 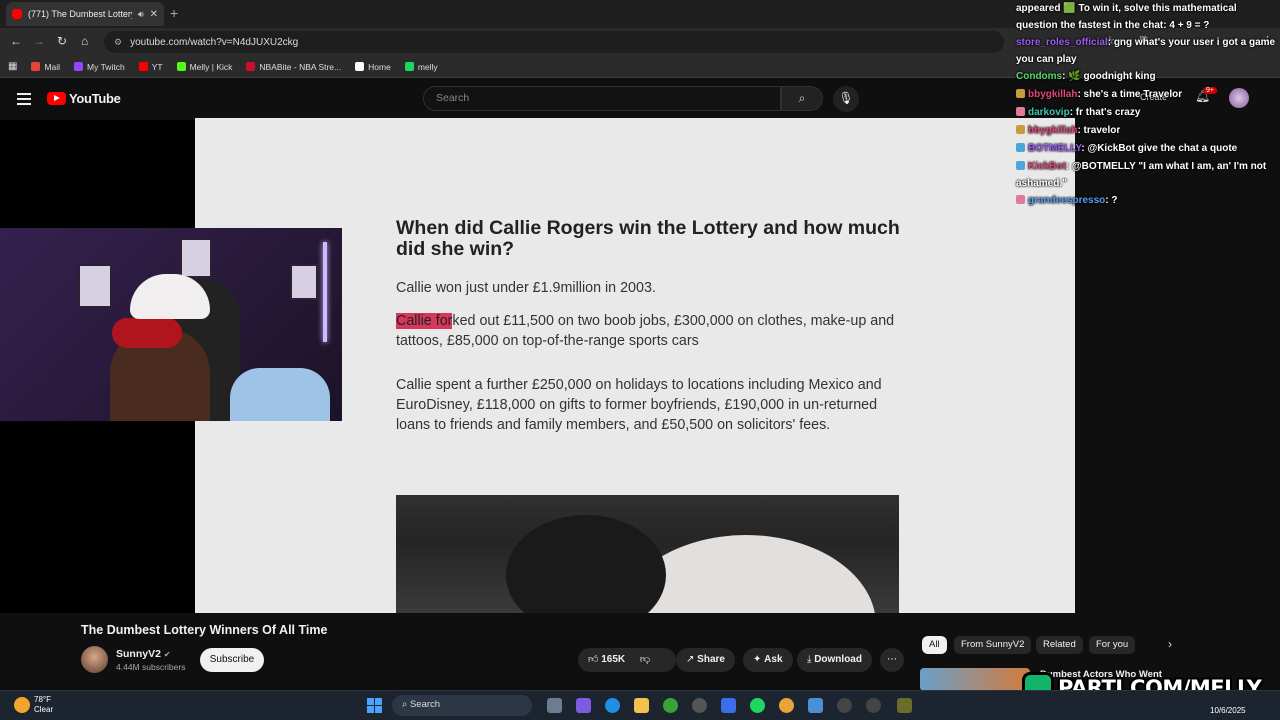 I want to click on share-button: ↗ Share, so click(x=705, y=660).